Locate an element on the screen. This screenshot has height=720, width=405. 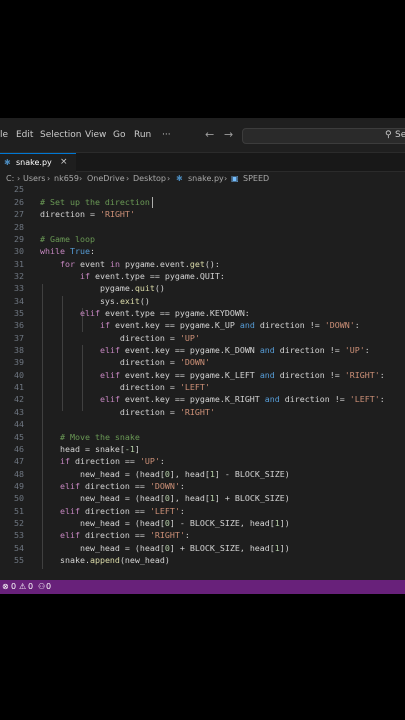
line-number: 32 is located at coordinates (19, 276).